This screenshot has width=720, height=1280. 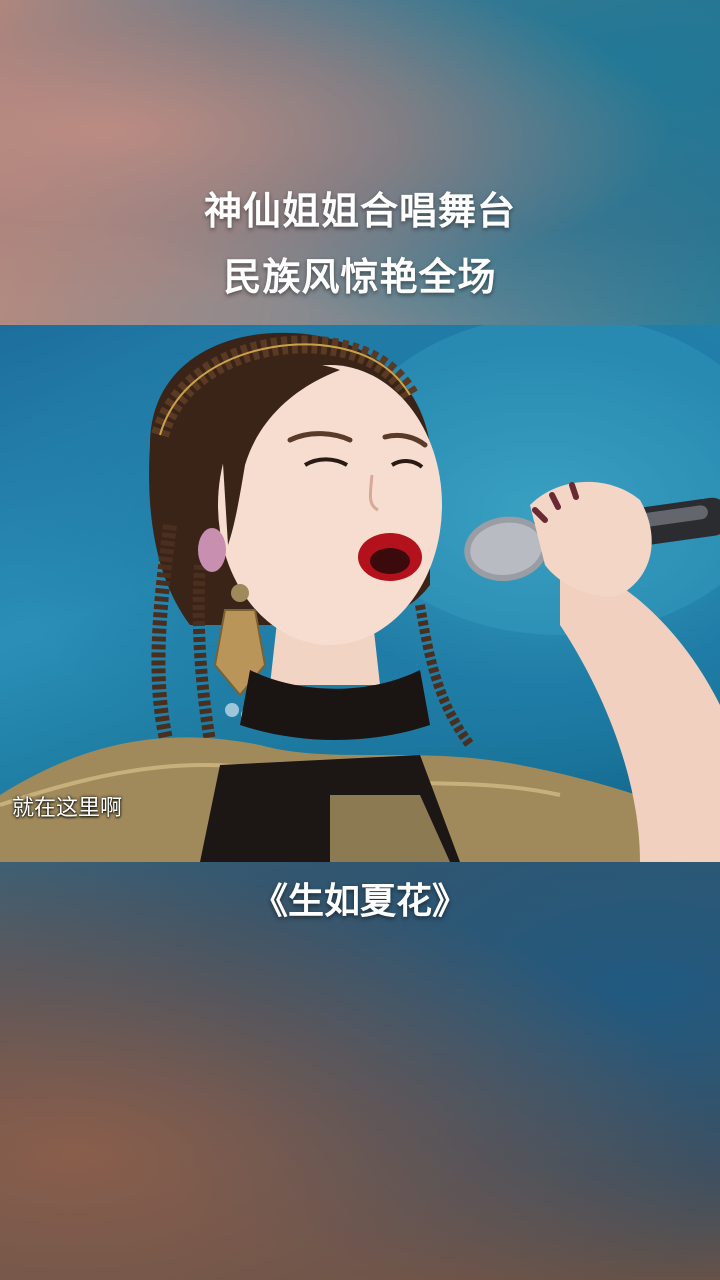 What do you see at coordinates (359, 901) in the screenshot?
I see `song-title: 《生如夏花》` at bounding box center [359, 901].